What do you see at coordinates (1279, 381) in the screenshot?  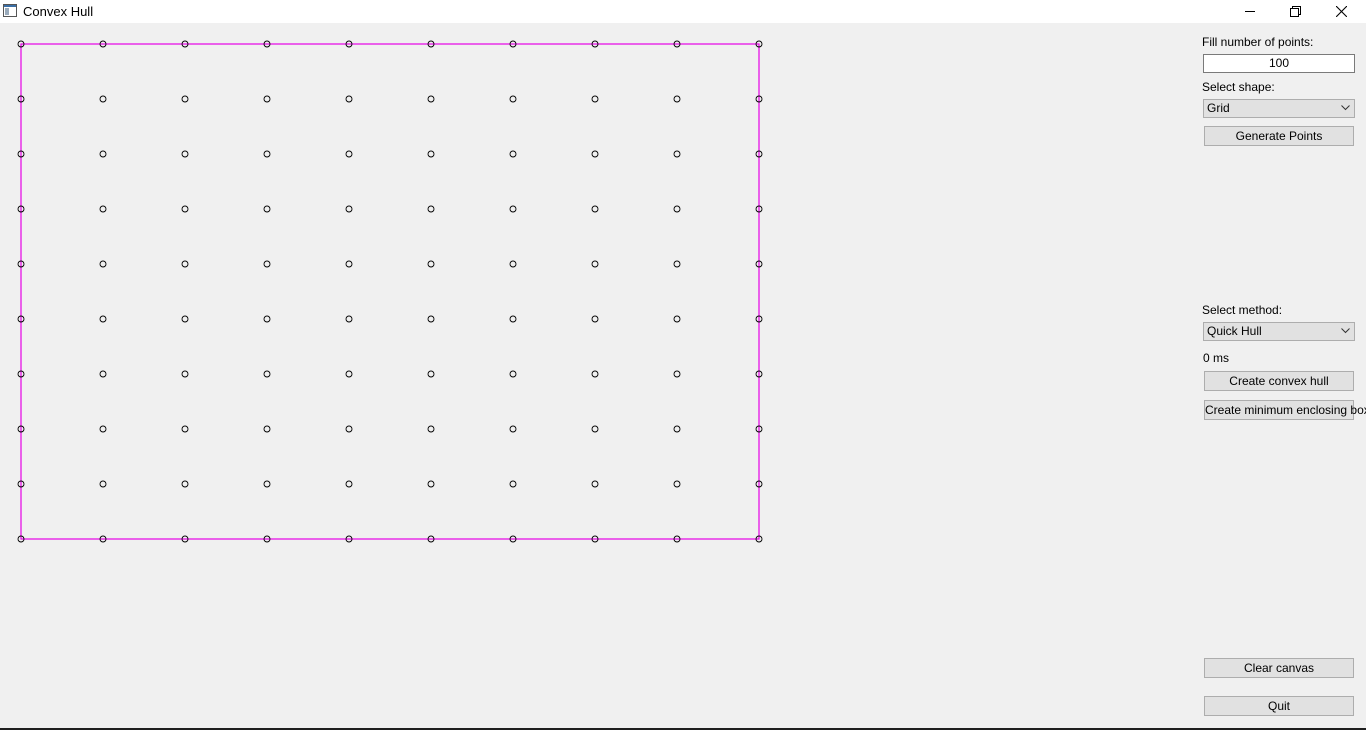 I see `create-convex-hull-button: Create convex hull` at bounding box center [1279, 381].